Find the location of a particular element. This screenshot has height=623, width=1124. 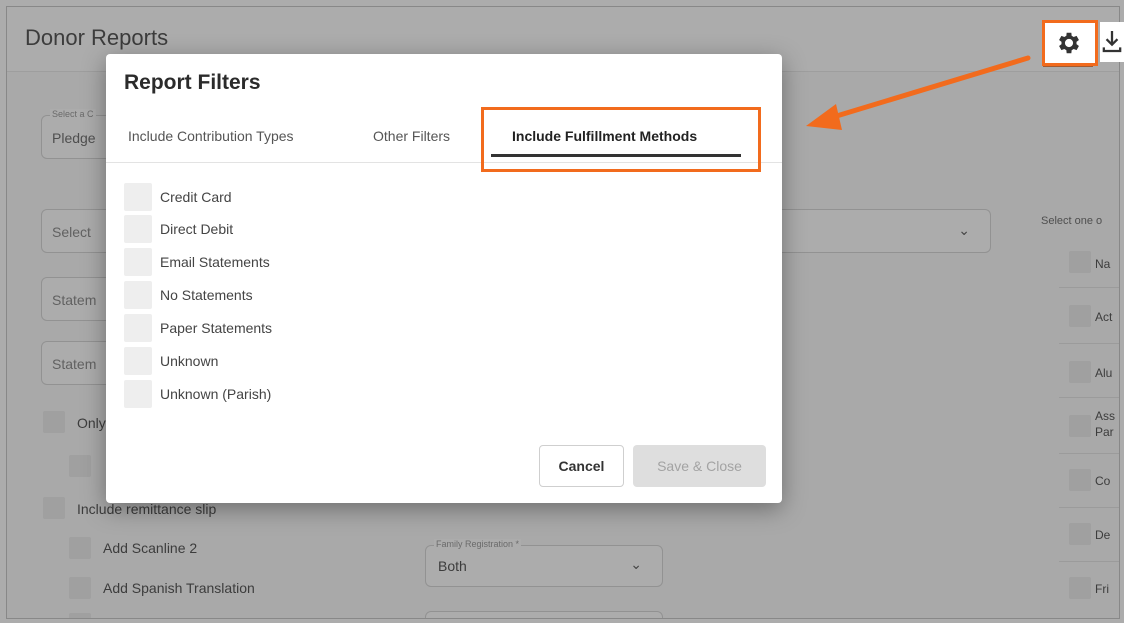

modal-title: Report Filters is located at coordinates (192, 82).